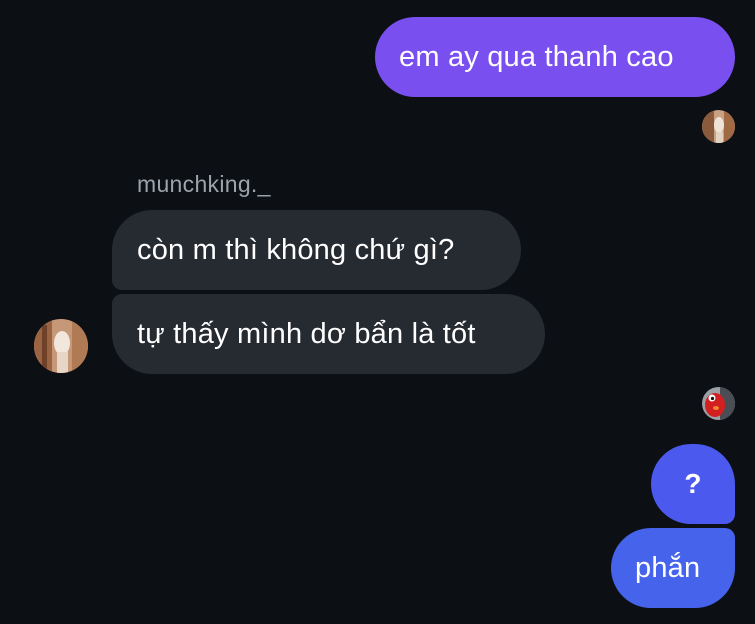 This screenshot has width=755, height=624. What do you see at coordinates (316, 250) in the screenshot?
I see `message-bubble-incoming: còn m thì không chứ gì?` at bounding box center [316, 250].